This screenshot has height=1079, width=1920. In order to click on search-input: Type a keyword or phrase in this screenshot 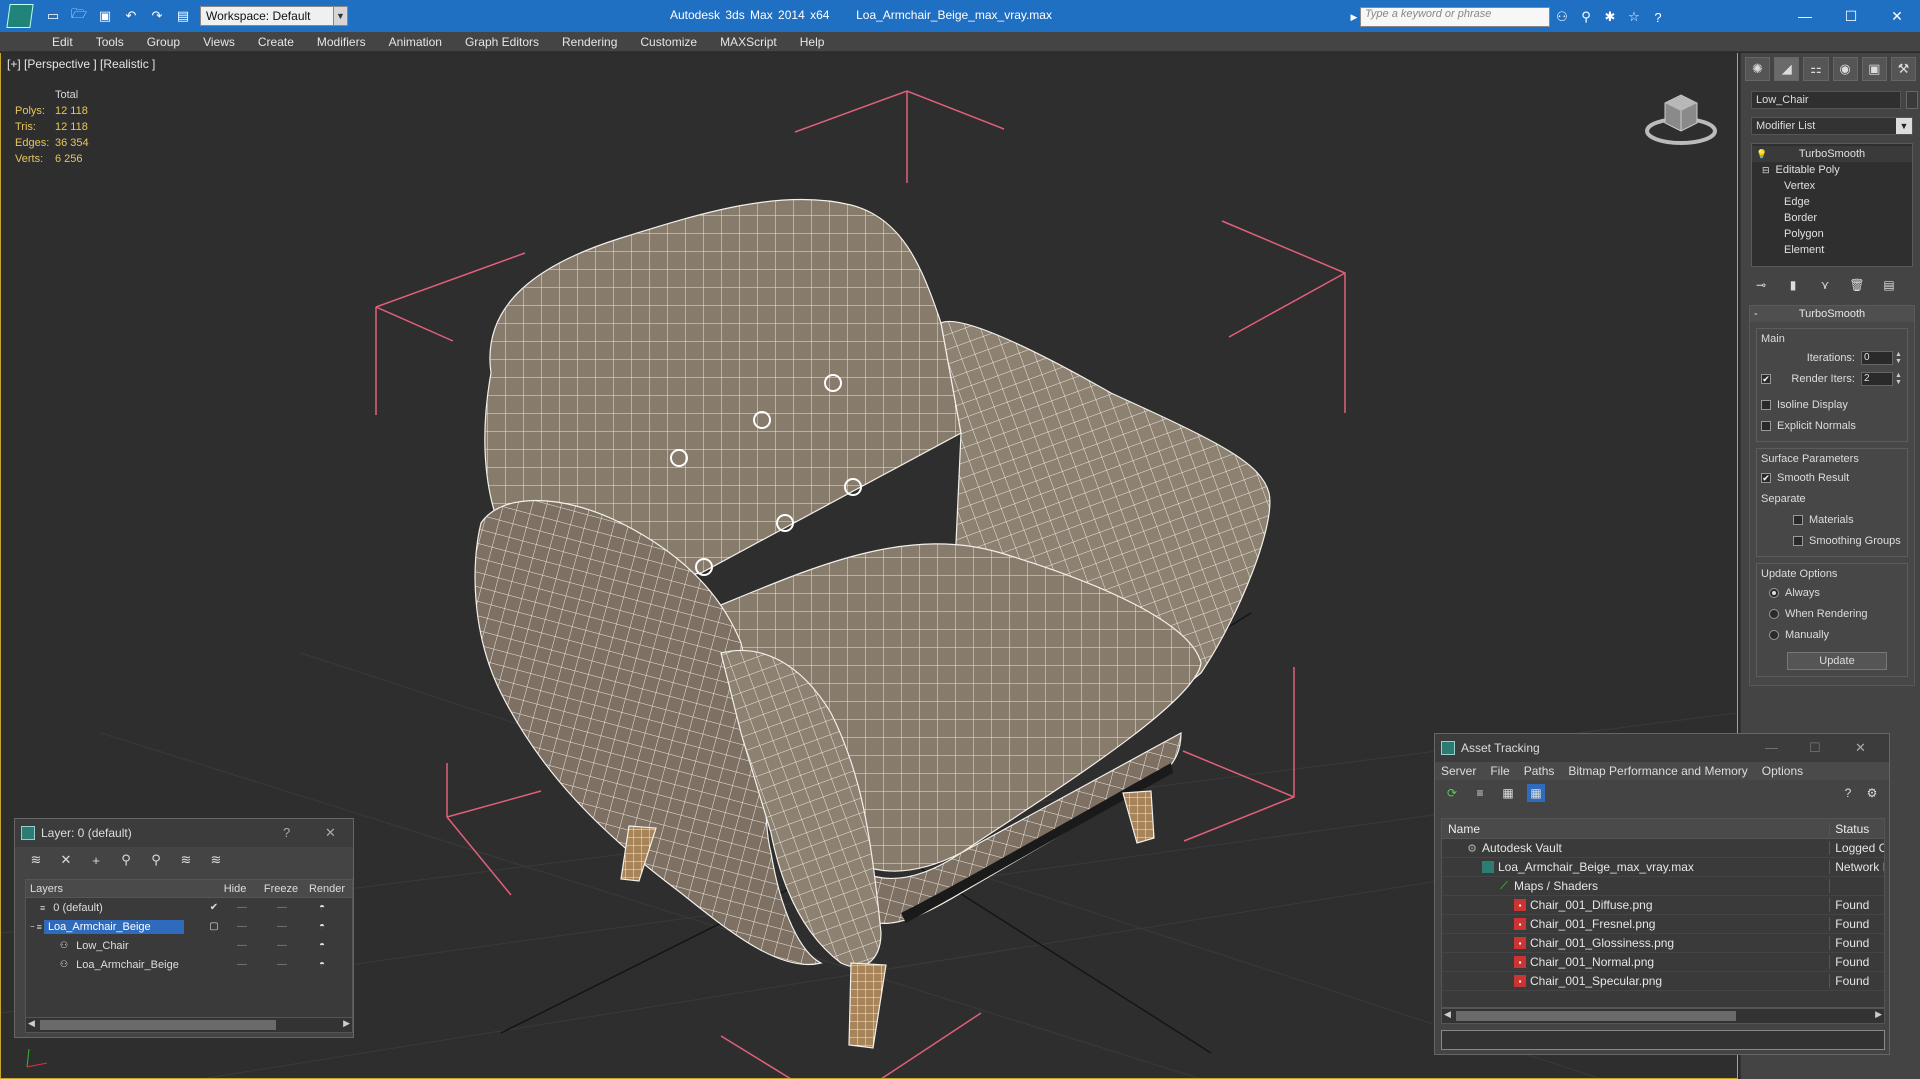, I will do `click(1455, 17)`.